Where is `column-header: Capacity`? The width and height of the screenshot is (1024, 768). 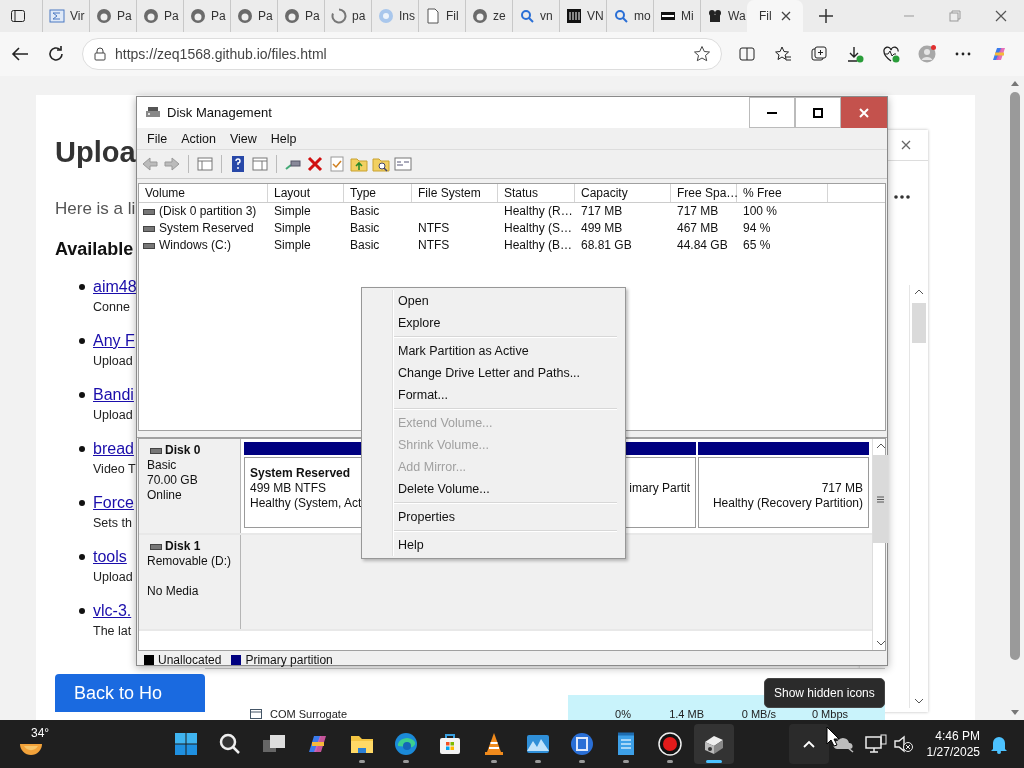
column-header: Capacity is located at coordinates (623, 193).